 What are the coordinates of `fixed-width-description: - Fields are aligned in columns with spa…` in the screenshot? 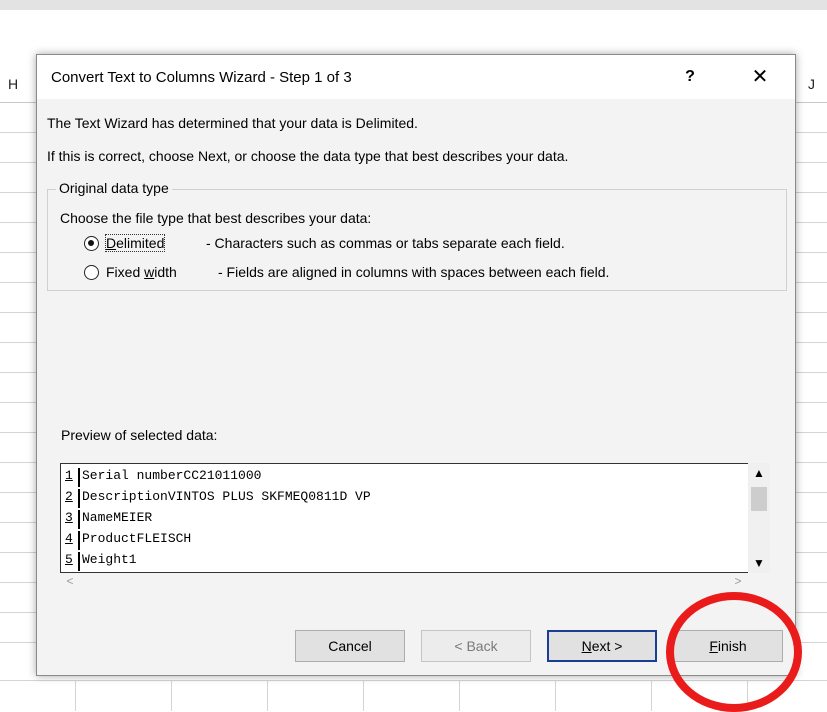 It's located at (414, 272).